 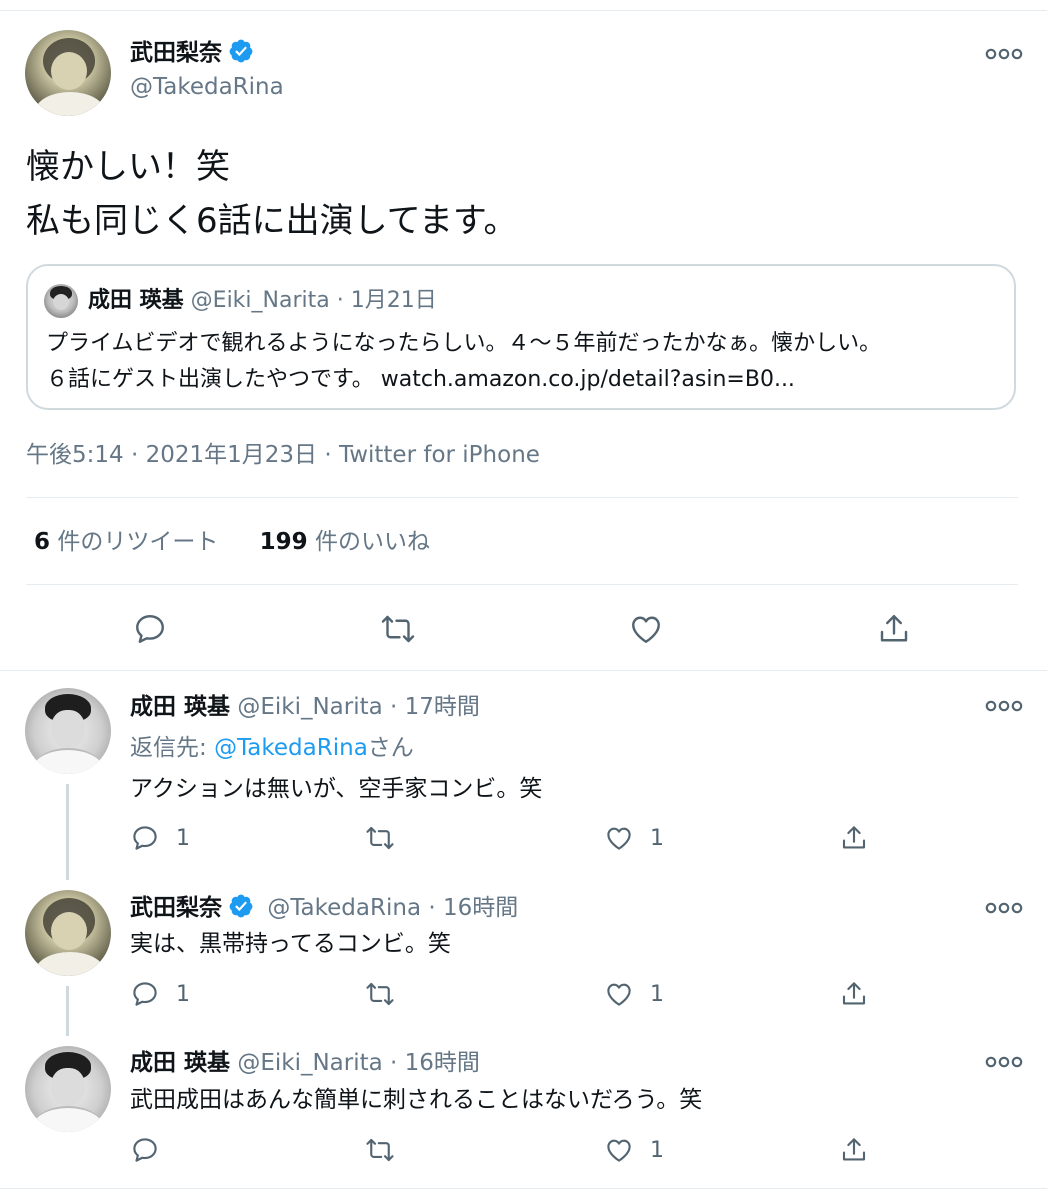 What do you see at coordinates (207, 87) in the screenshot?
I see `author-handle: @TakedaRina` at bounding box center [207, 87].